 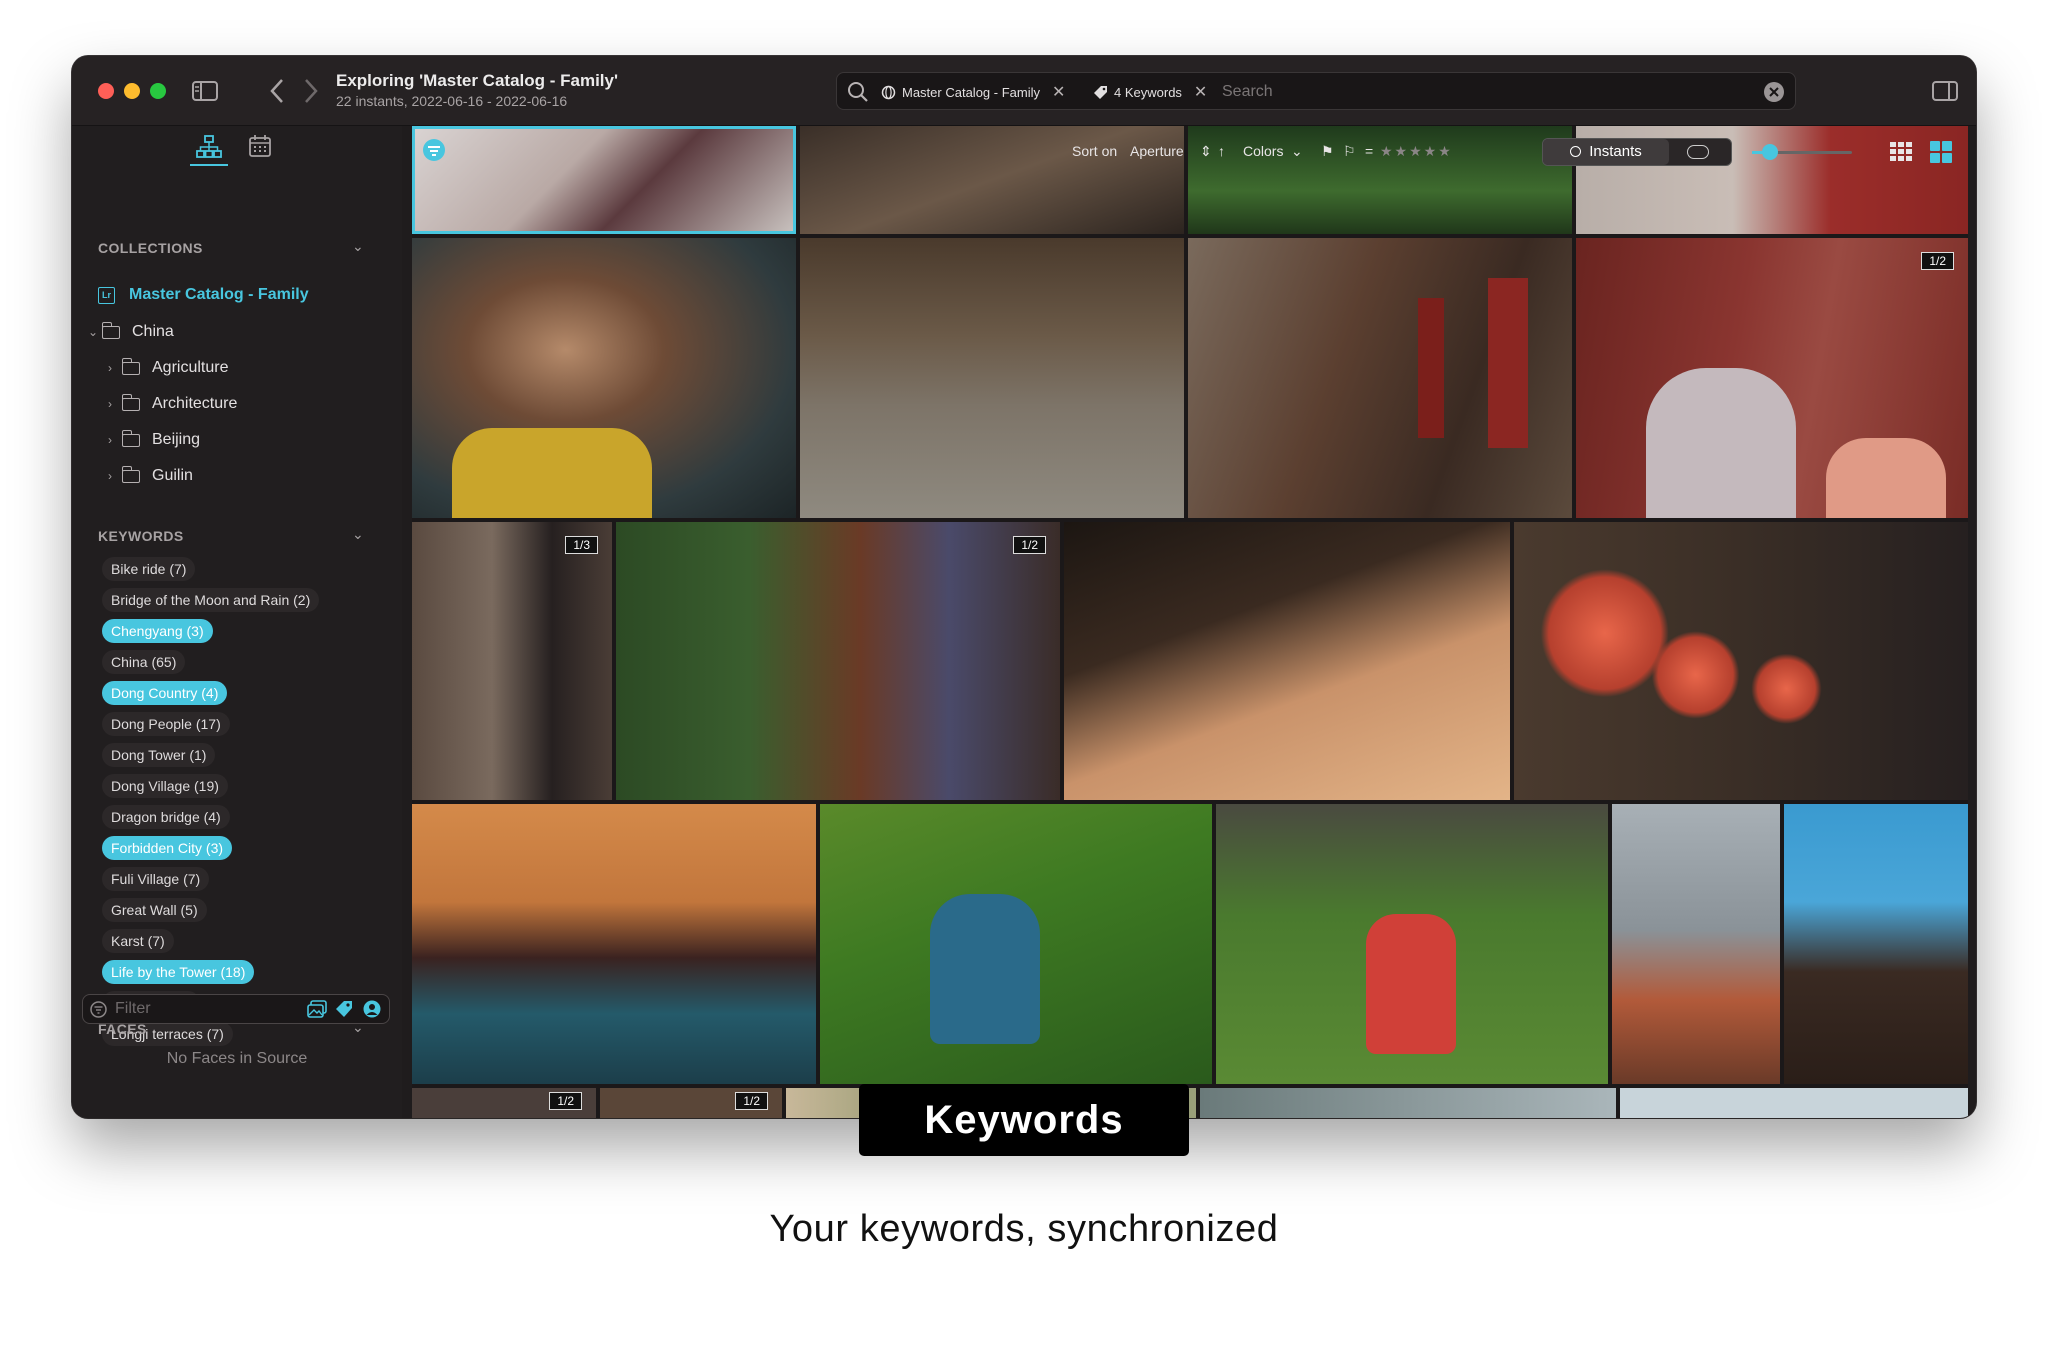 What do you see at coordinates (1802, 152) in the screenshot?
I see `thumbnail-size-slider` at bounding box center [1802, 152].